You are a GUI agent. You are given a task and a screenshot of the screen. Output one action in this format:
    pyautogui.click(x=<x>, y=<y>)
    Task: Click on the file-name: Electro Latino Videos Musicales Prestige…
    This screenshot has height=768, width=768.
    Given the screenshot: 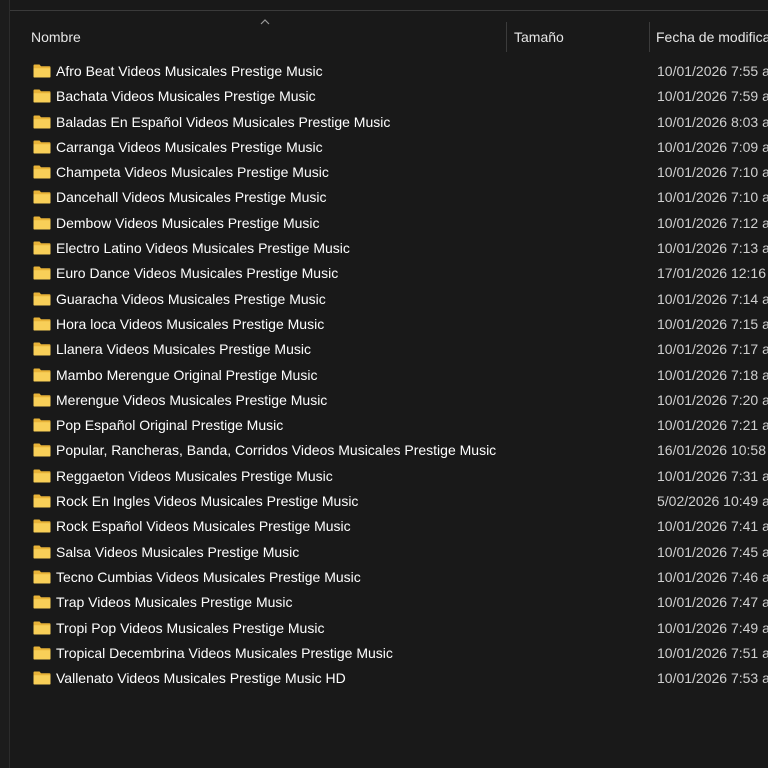 What is the action you would take?
    pyautogui.click(x=203, y=248)
    